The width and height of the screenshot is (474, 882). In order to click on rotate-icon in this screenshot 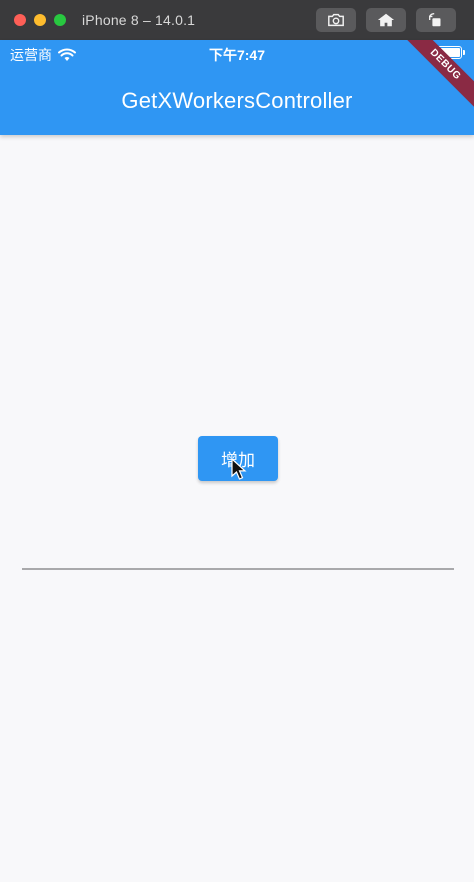, I will do `click(435, 20)`.